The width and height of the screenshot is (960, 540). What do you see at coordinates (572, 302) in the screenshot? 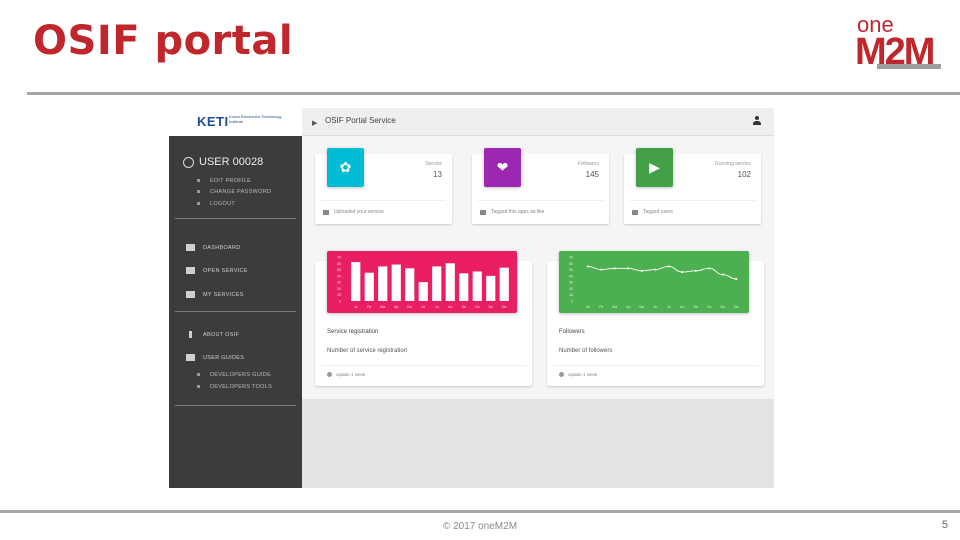
I see `y-tick-label: 0` at bounding box center [572, 302].